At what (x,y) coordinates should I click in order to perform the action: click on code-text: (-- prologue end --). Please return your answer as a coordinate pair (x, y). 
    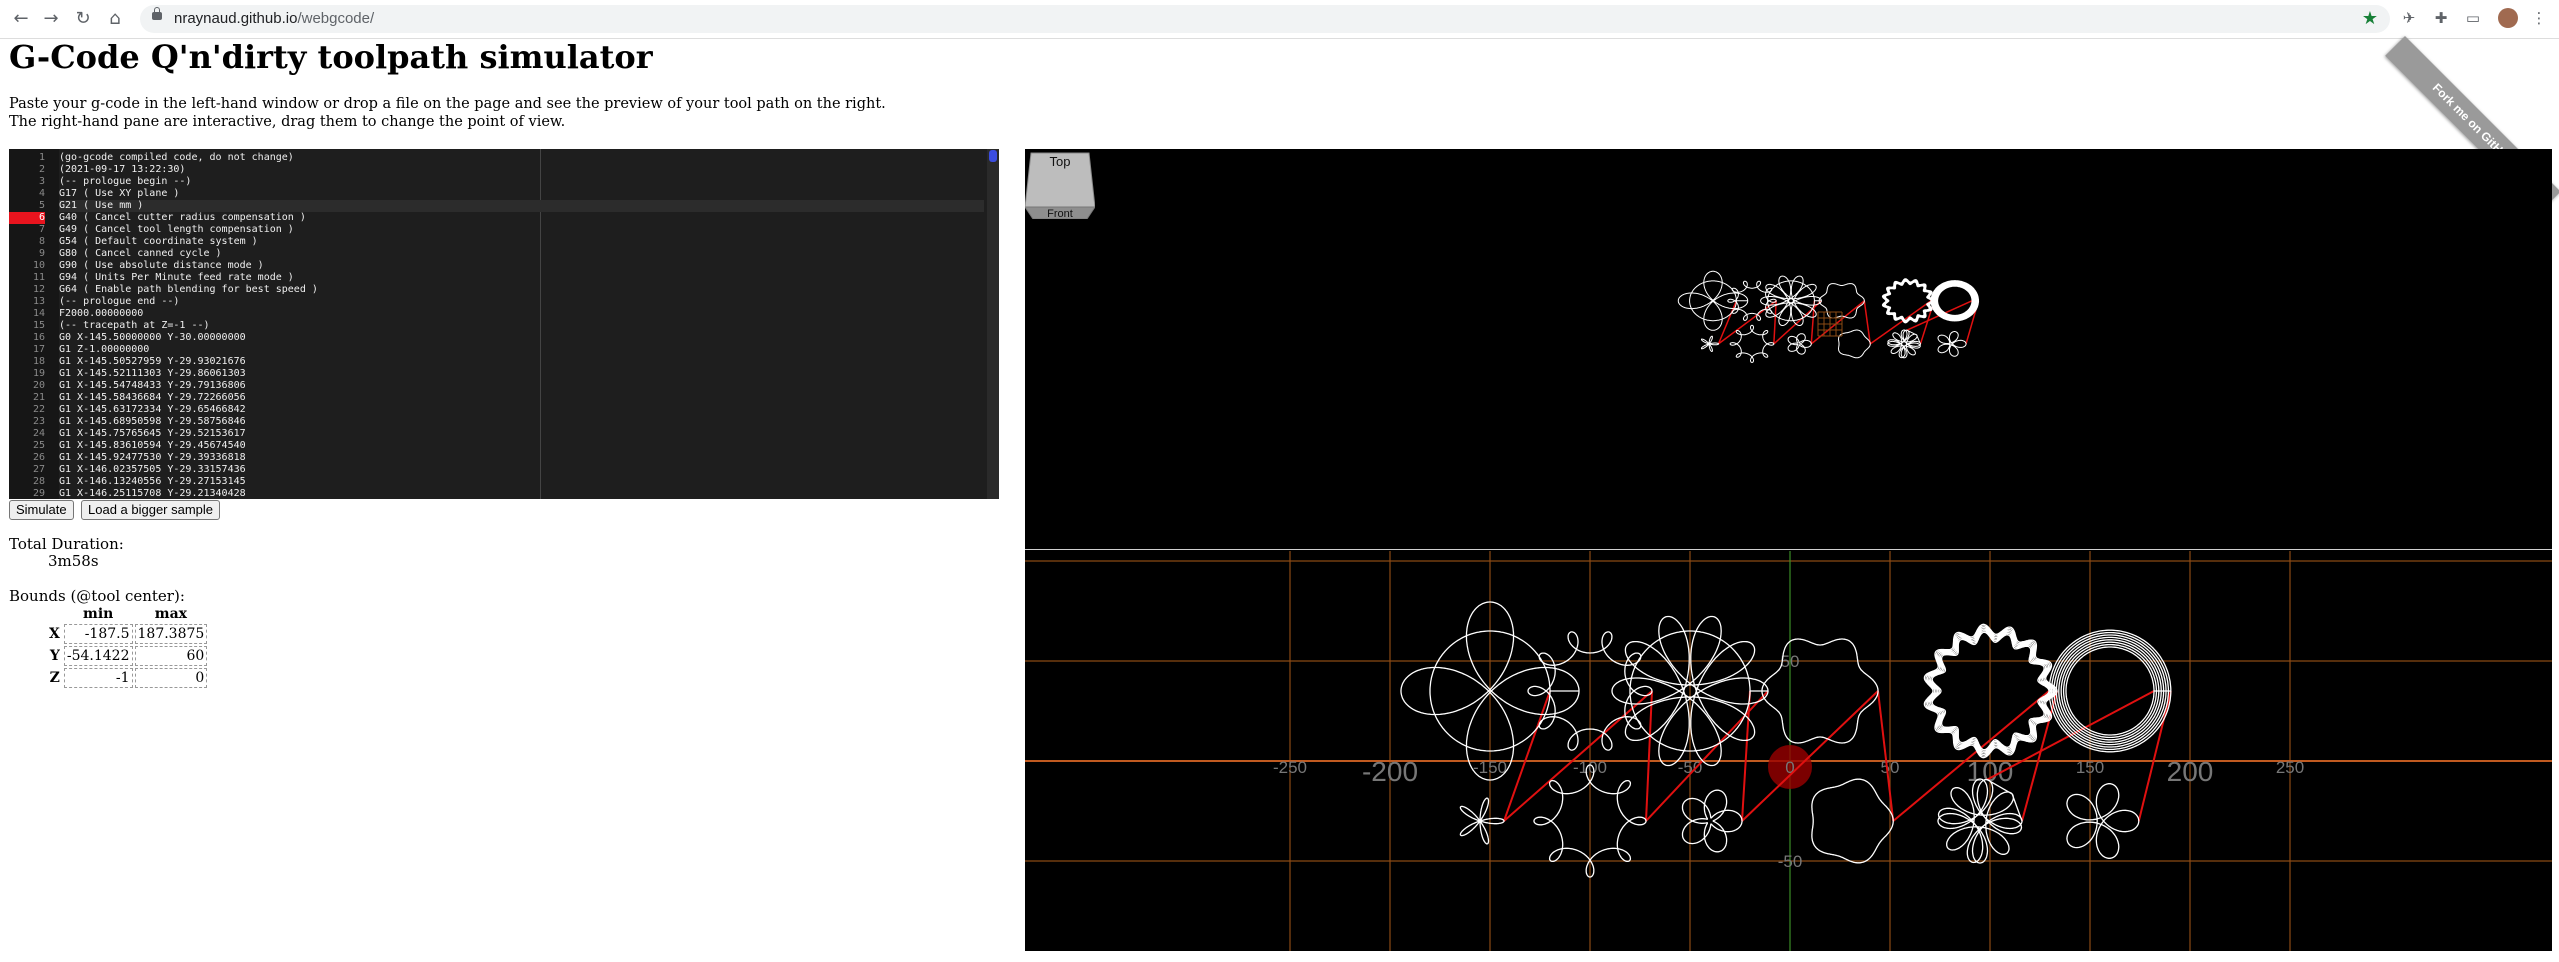
    Looking at the image, I should click on (119, 302).